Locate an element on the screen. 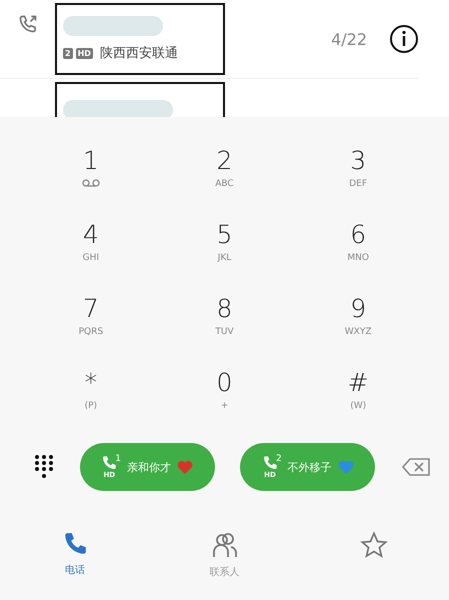  dial-key: 7 PQRS is located at coordinates (90, 321).